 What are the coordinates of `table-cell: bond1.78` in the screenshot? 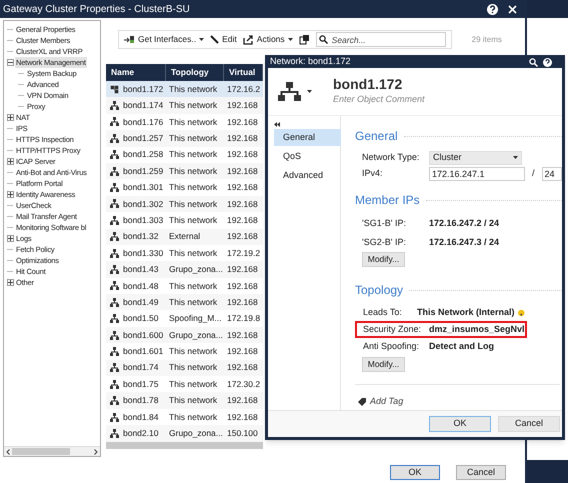 It's located at (140, 400).